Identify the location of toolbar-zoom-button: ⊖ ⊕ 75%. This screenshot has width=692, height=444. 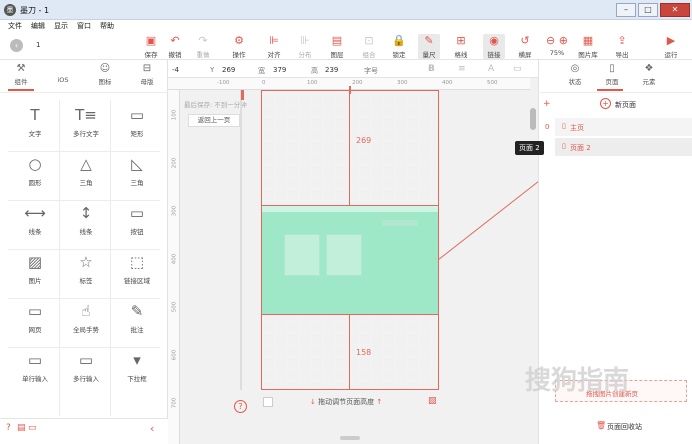
(557, 45).